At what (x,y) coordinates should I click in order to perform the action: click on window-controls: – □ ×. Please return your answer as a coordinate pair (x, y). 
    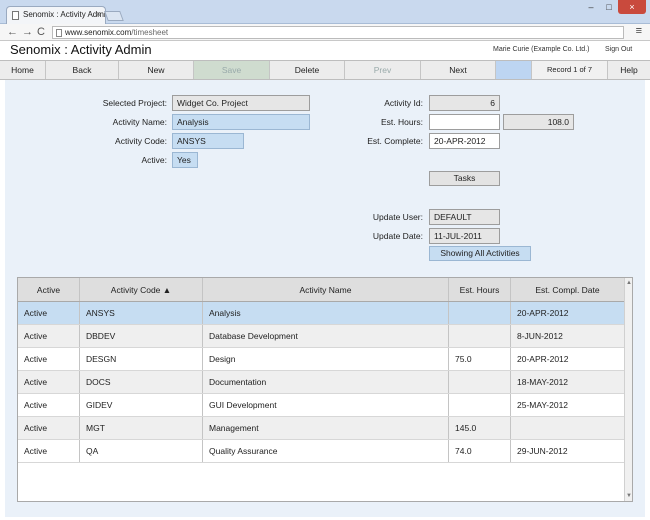
    Looking at the image, I should click on (614, 8).